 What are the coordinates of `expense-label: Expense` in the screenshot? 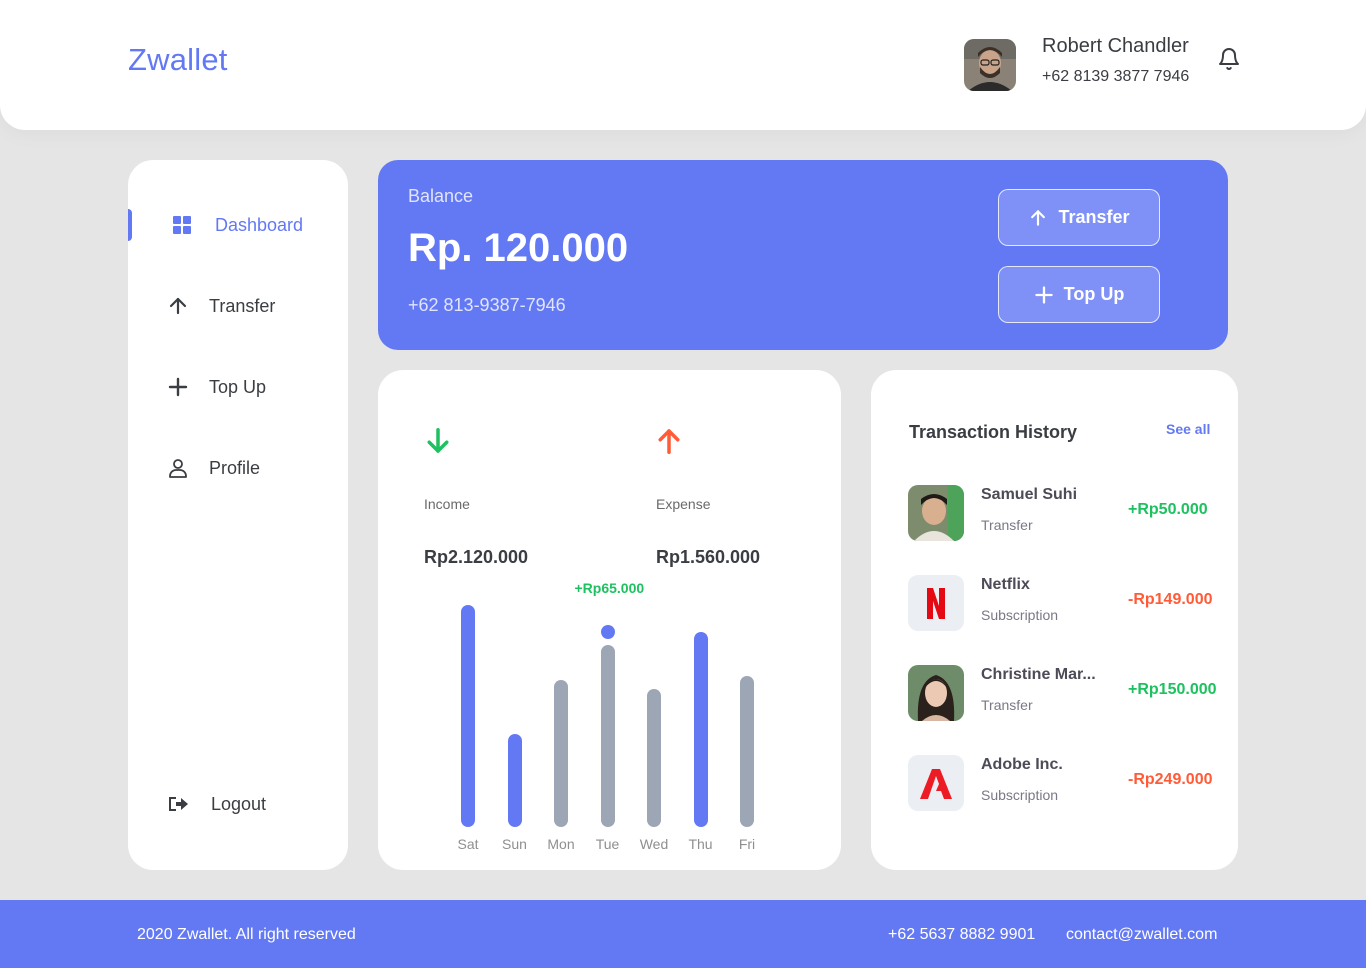 It's located at (683, 504).